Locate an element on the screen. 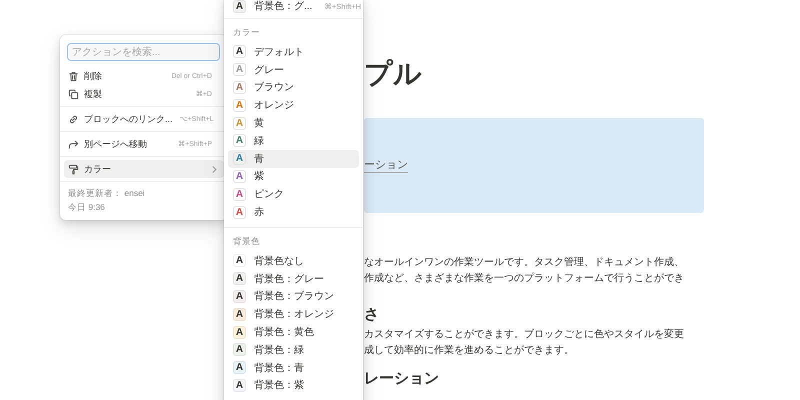  menu-item-label: グレー is located at coordinates (269, 70).